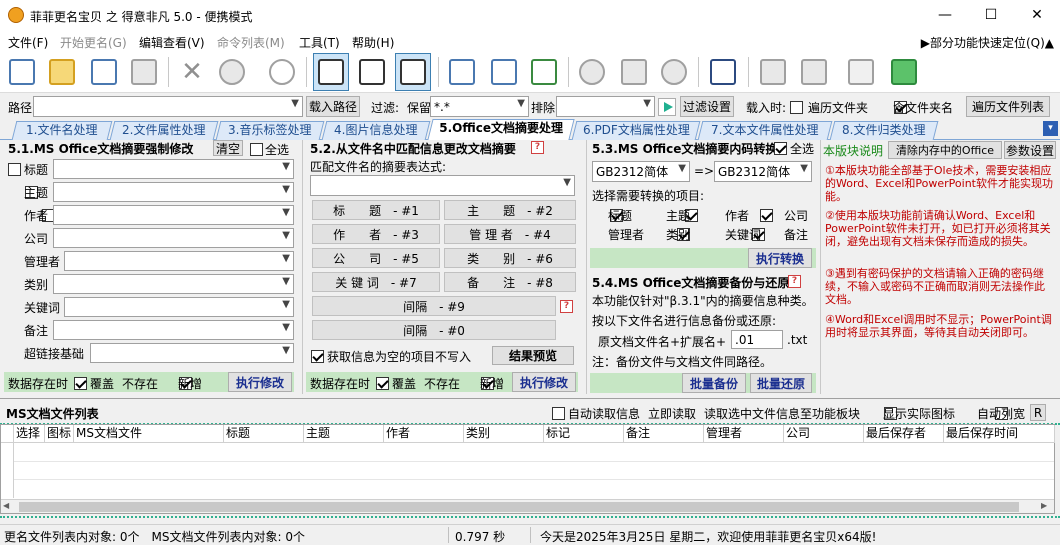  What do you see at coordinates (714, 383) in the screenshot?
I see `batch-backup-button: 批量备份` at bounding box center [714, 383].